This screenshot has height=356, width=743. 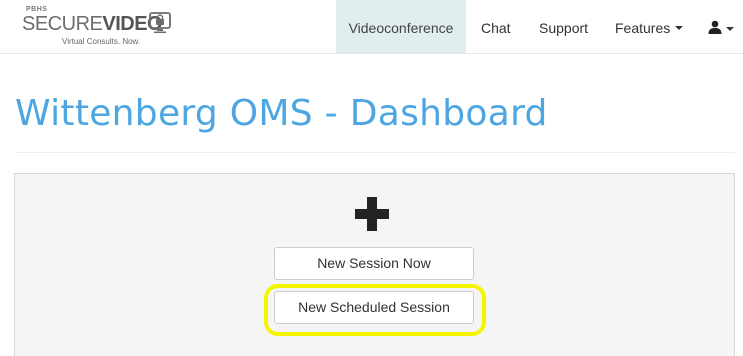 I want to click on nav-chat: Chat, so click(x=496, y=26).